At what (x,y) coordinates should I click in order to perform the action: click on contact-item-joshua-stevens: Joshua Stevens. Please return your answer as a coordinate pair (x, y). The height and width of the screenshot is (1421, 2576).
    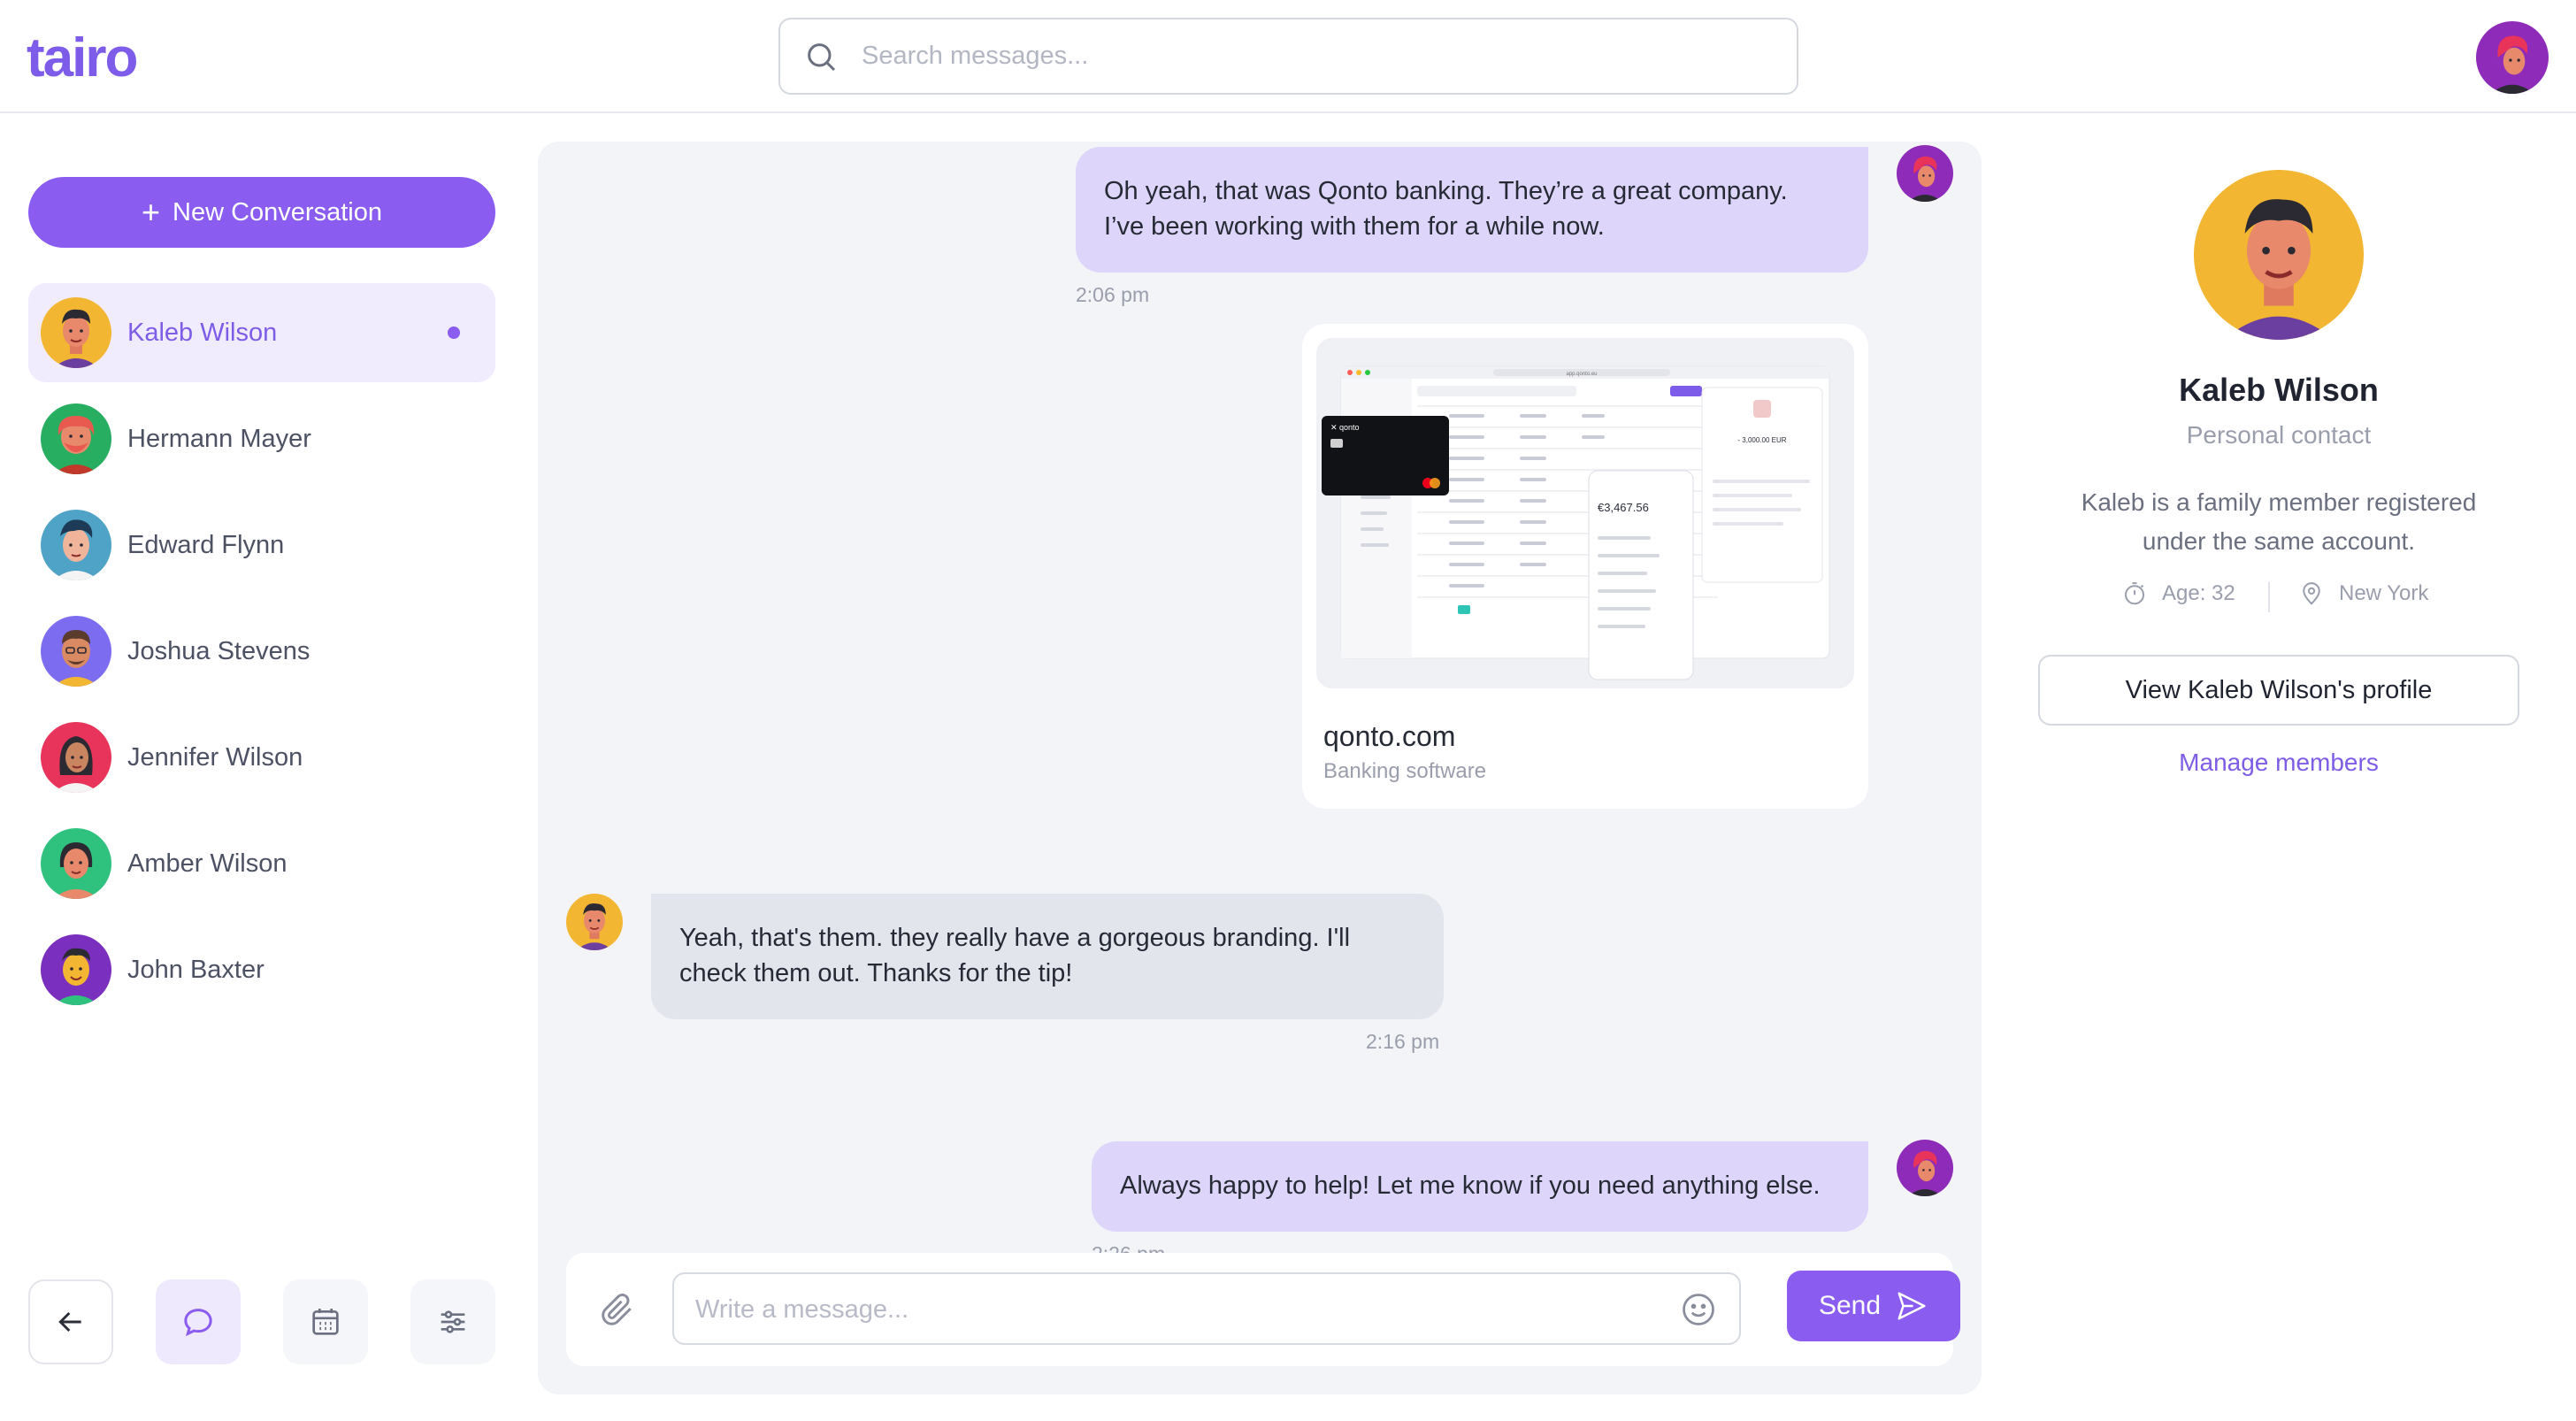
    Looking at the image, I should click on (261, 651).